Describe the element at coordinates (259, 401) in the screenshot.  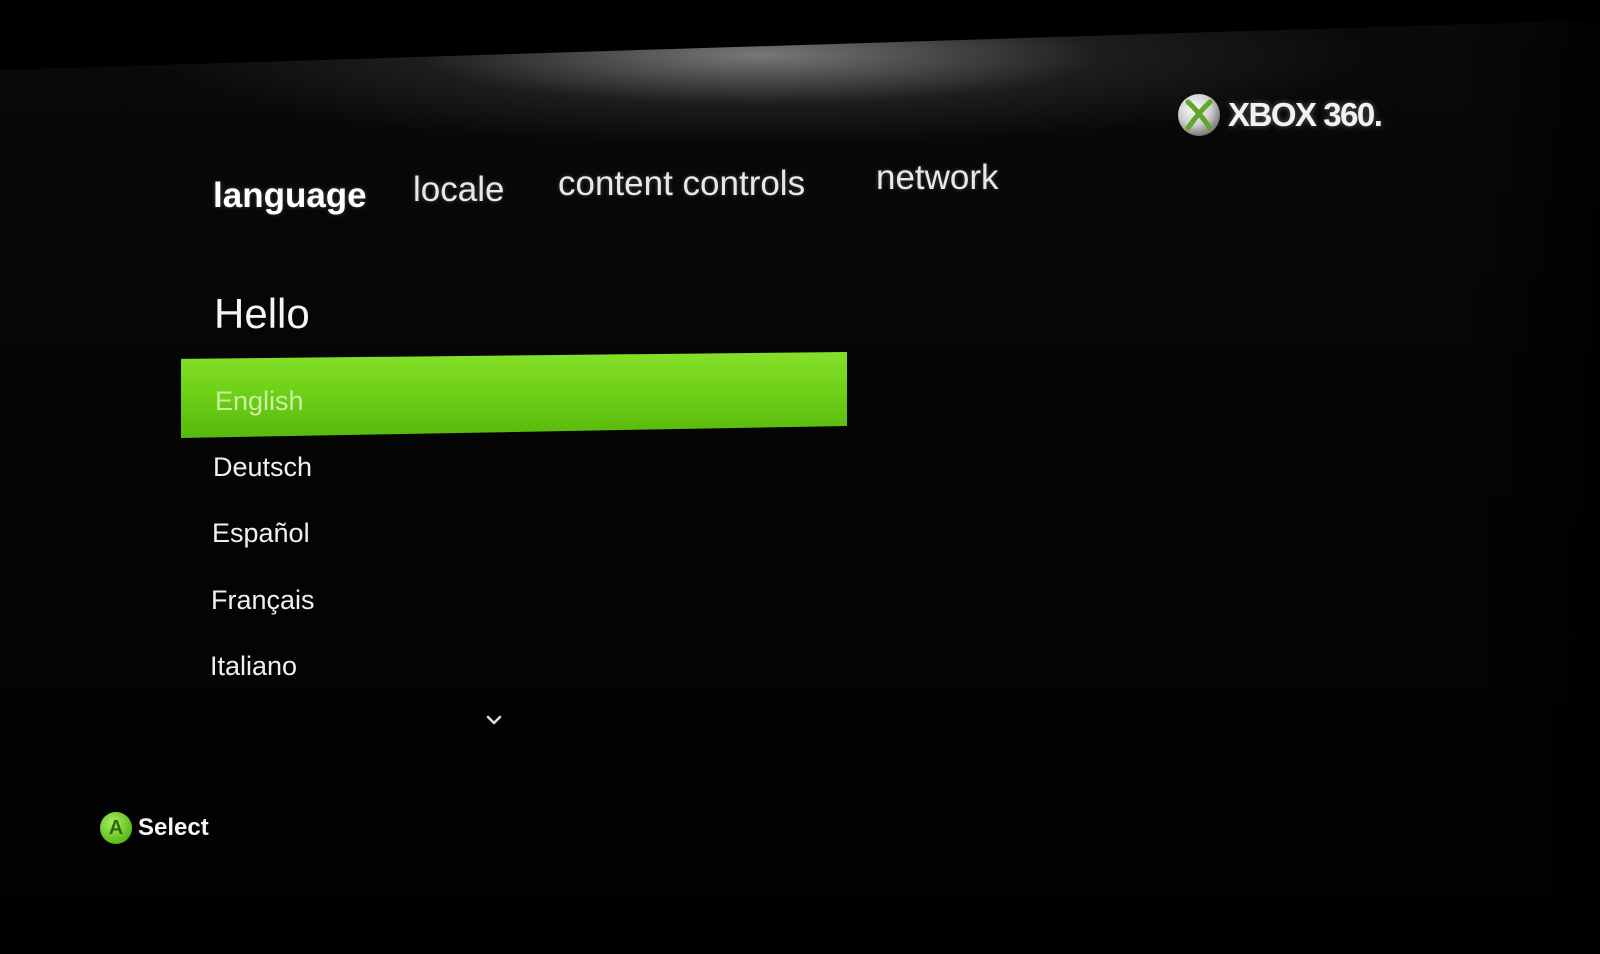
I see `language-item-english: English` at that location.